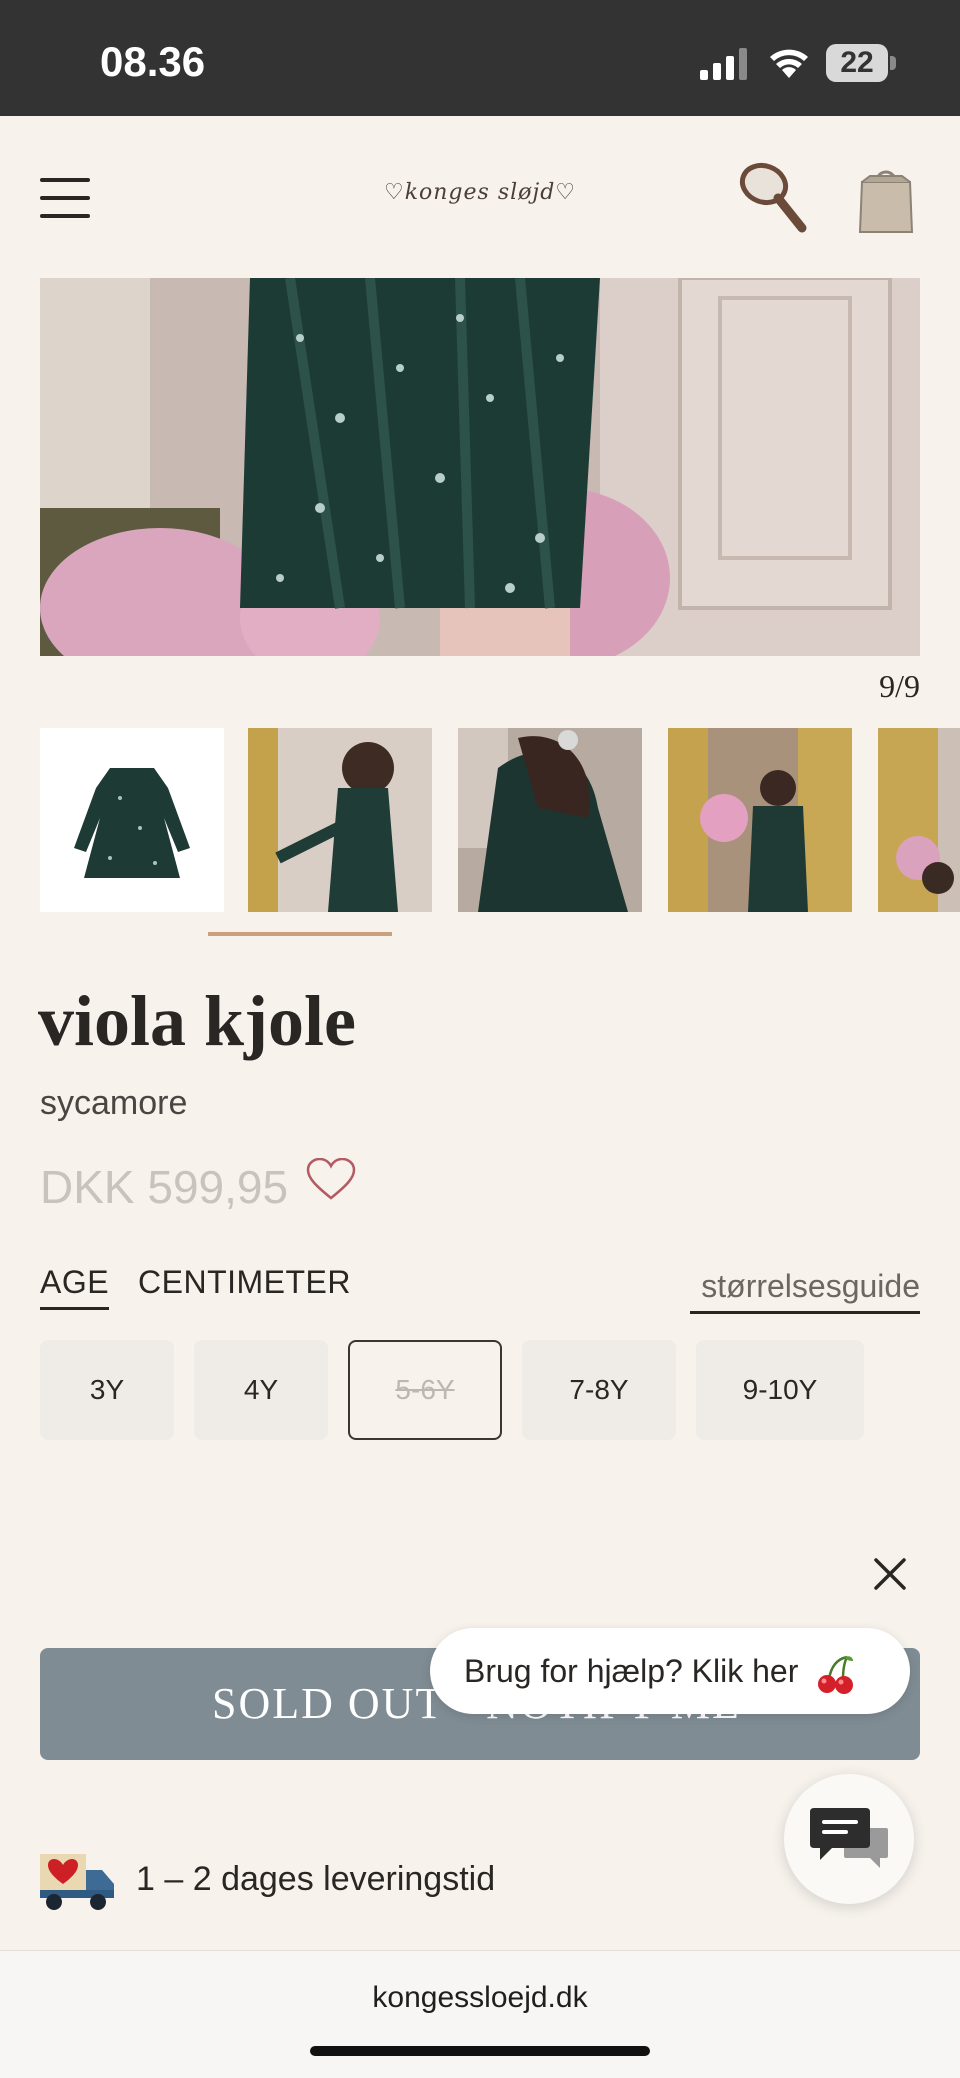 The height and width of the screenshot is (2078, 960). Describe the element at coordinates (114, 1103) in the screenshot. I see `product-color: sycamore` at that location.